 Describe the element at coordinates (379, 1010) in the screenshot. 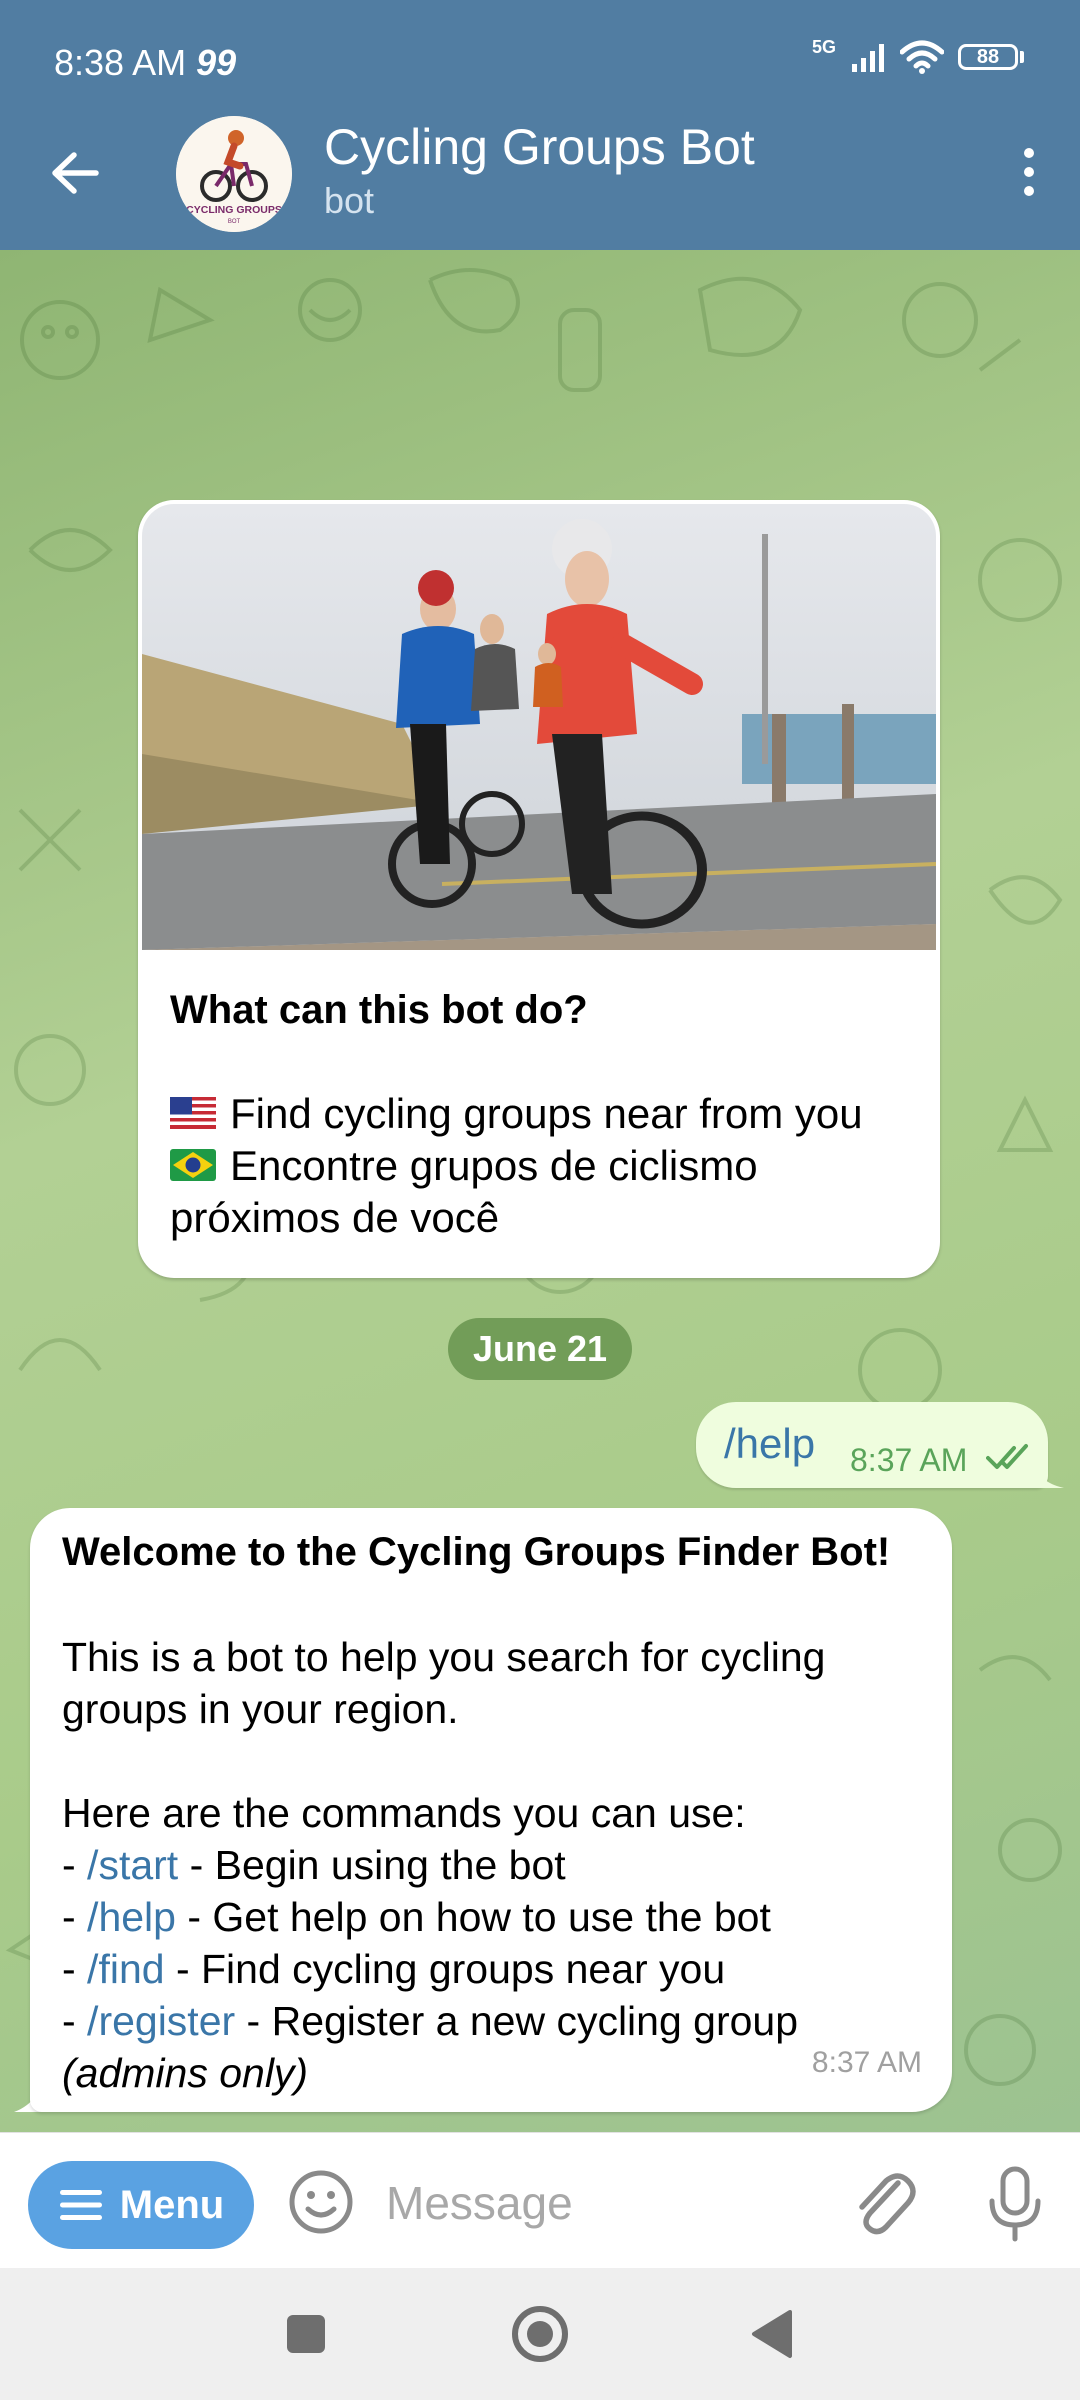

I see `intro-heading: What can this bot do?` at that location.